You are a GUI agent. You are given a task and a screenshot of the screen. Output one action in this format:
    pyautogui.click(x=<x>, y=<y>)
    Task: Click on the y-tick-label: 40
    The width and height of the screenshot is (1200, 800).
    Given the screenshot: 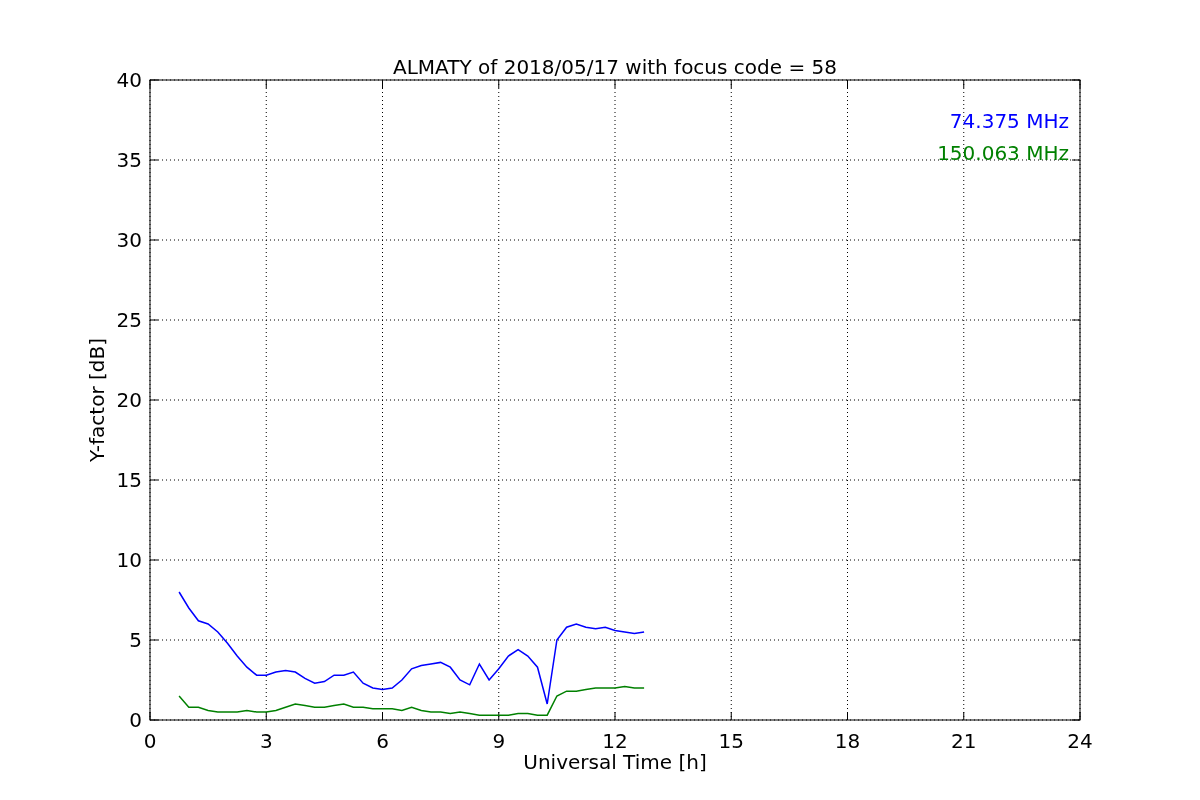 What is the action you would take?
    pyautogui.click(x=129, y=80)
    